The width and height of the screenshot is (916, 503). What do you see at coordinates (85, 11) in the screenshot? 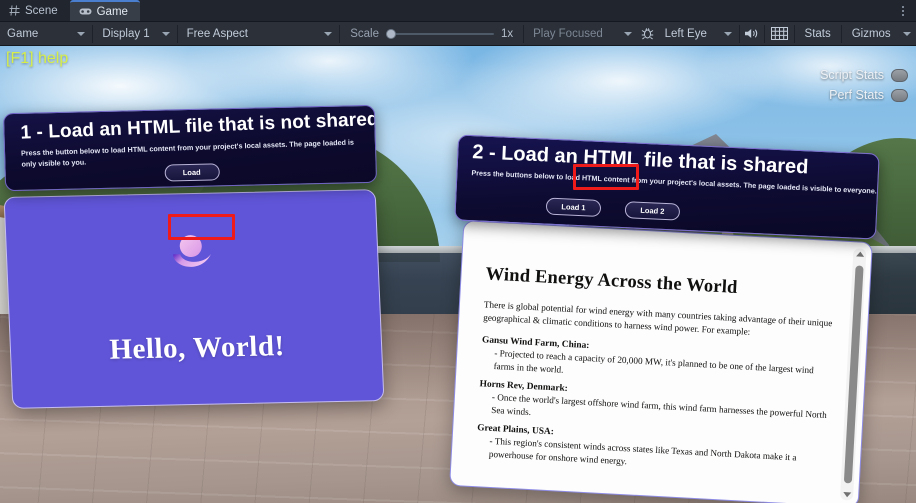
I see `gamepad-icon` at bounding box center [85, 11].